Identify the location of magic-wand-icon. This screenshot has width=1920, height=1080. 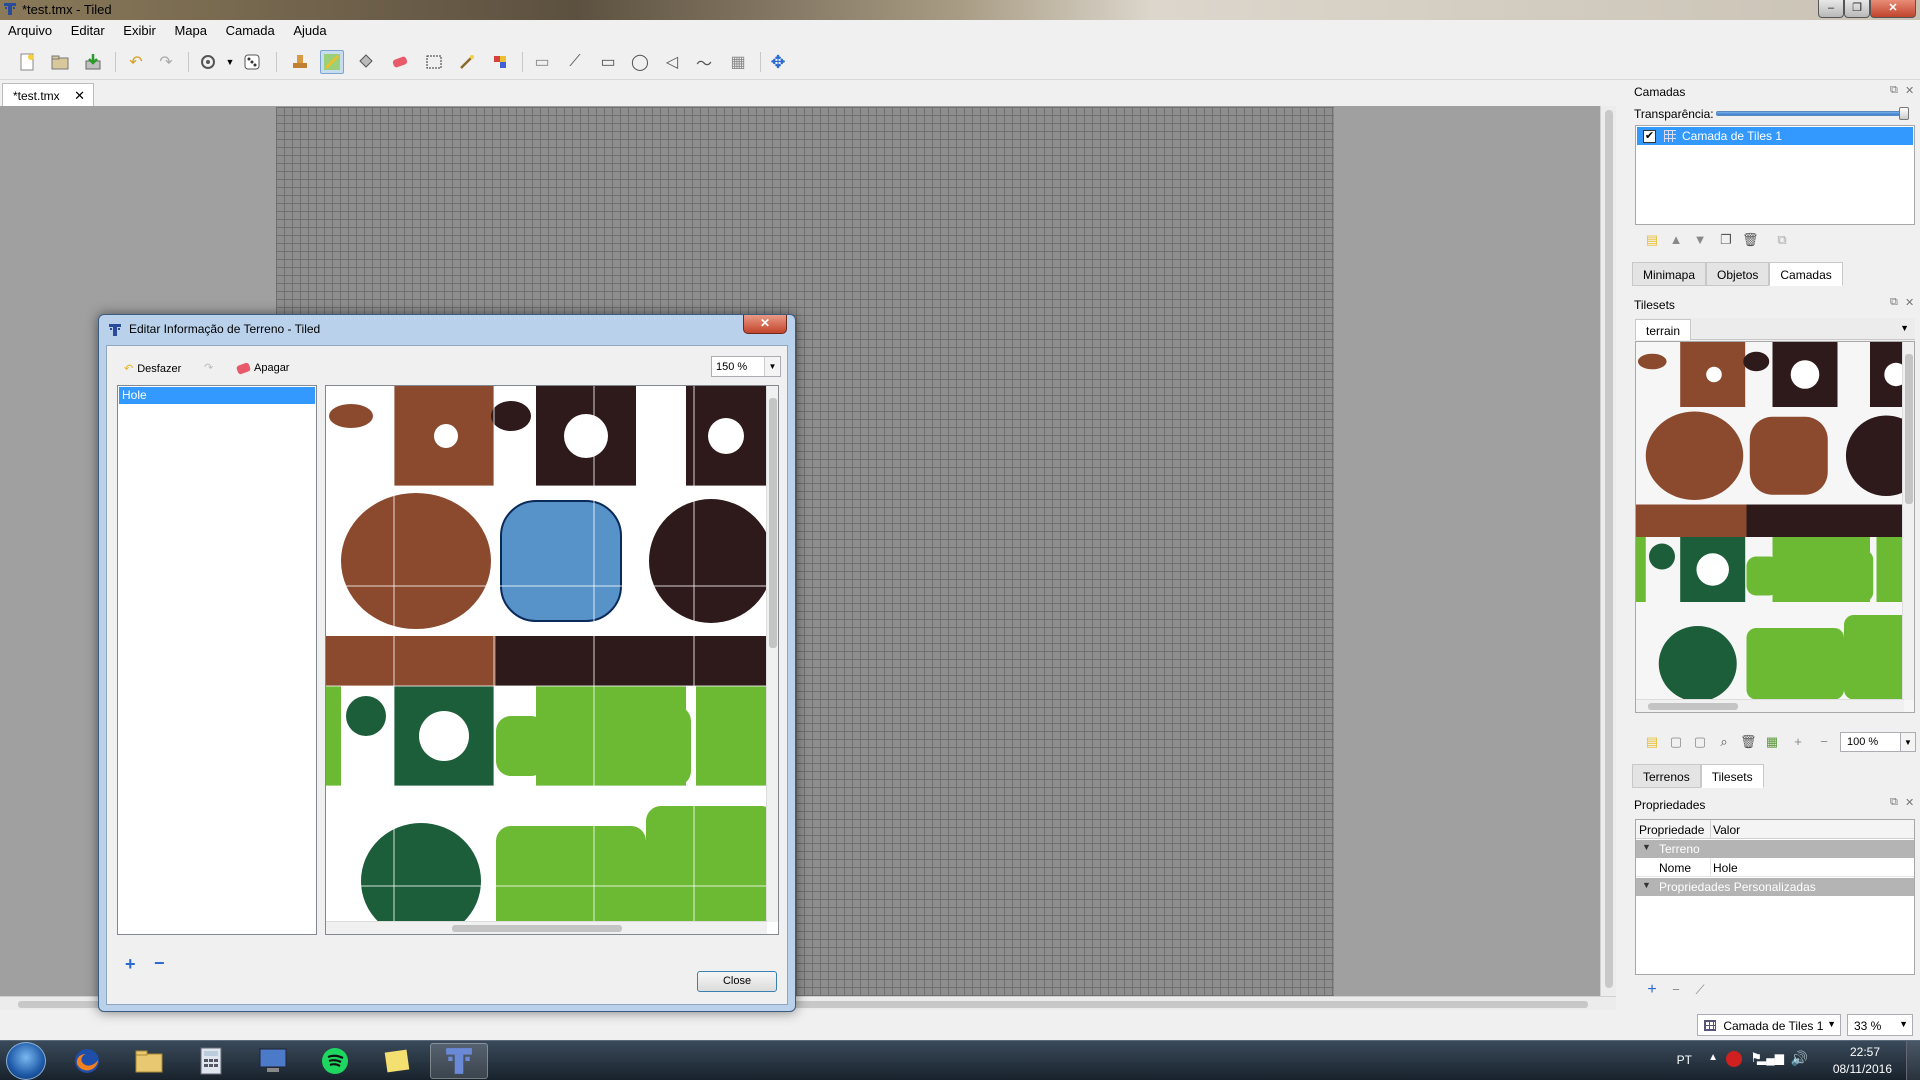
(467, 62).